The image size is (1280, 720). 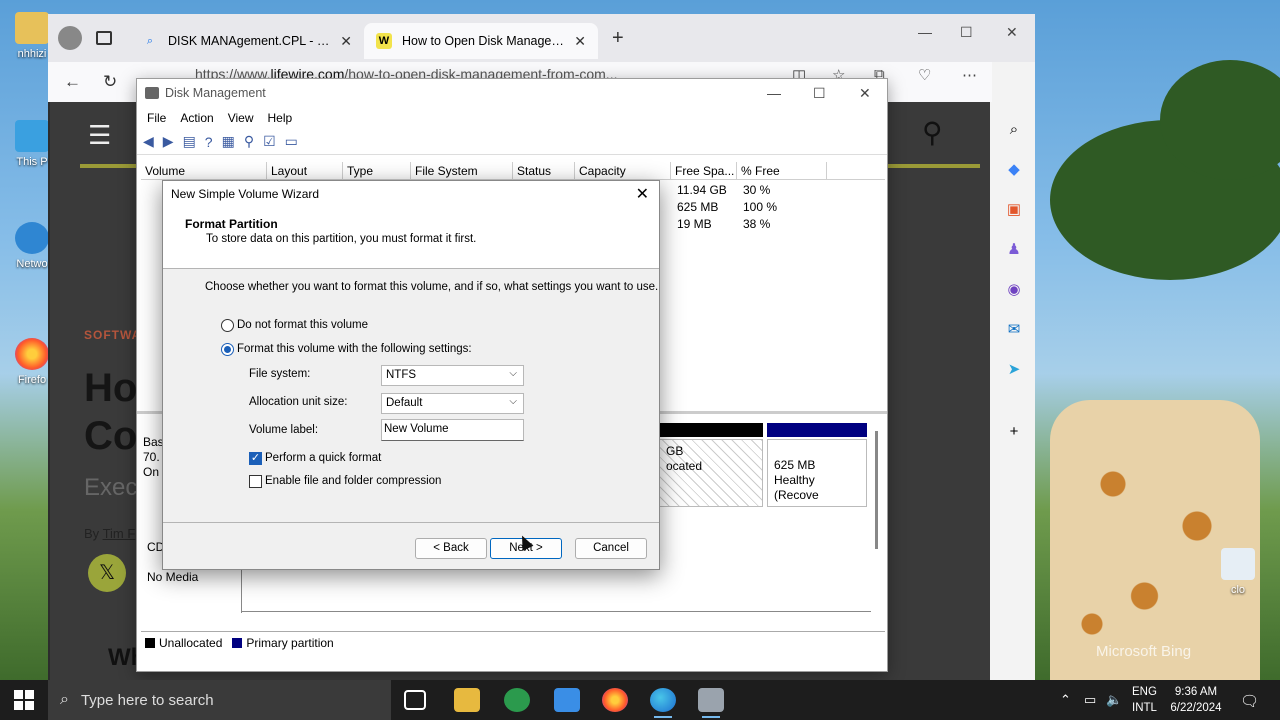 What do you see at coordinates (615, 700) in the screenshot?
I see `firefox-icon` at bounding box center [615, 700].